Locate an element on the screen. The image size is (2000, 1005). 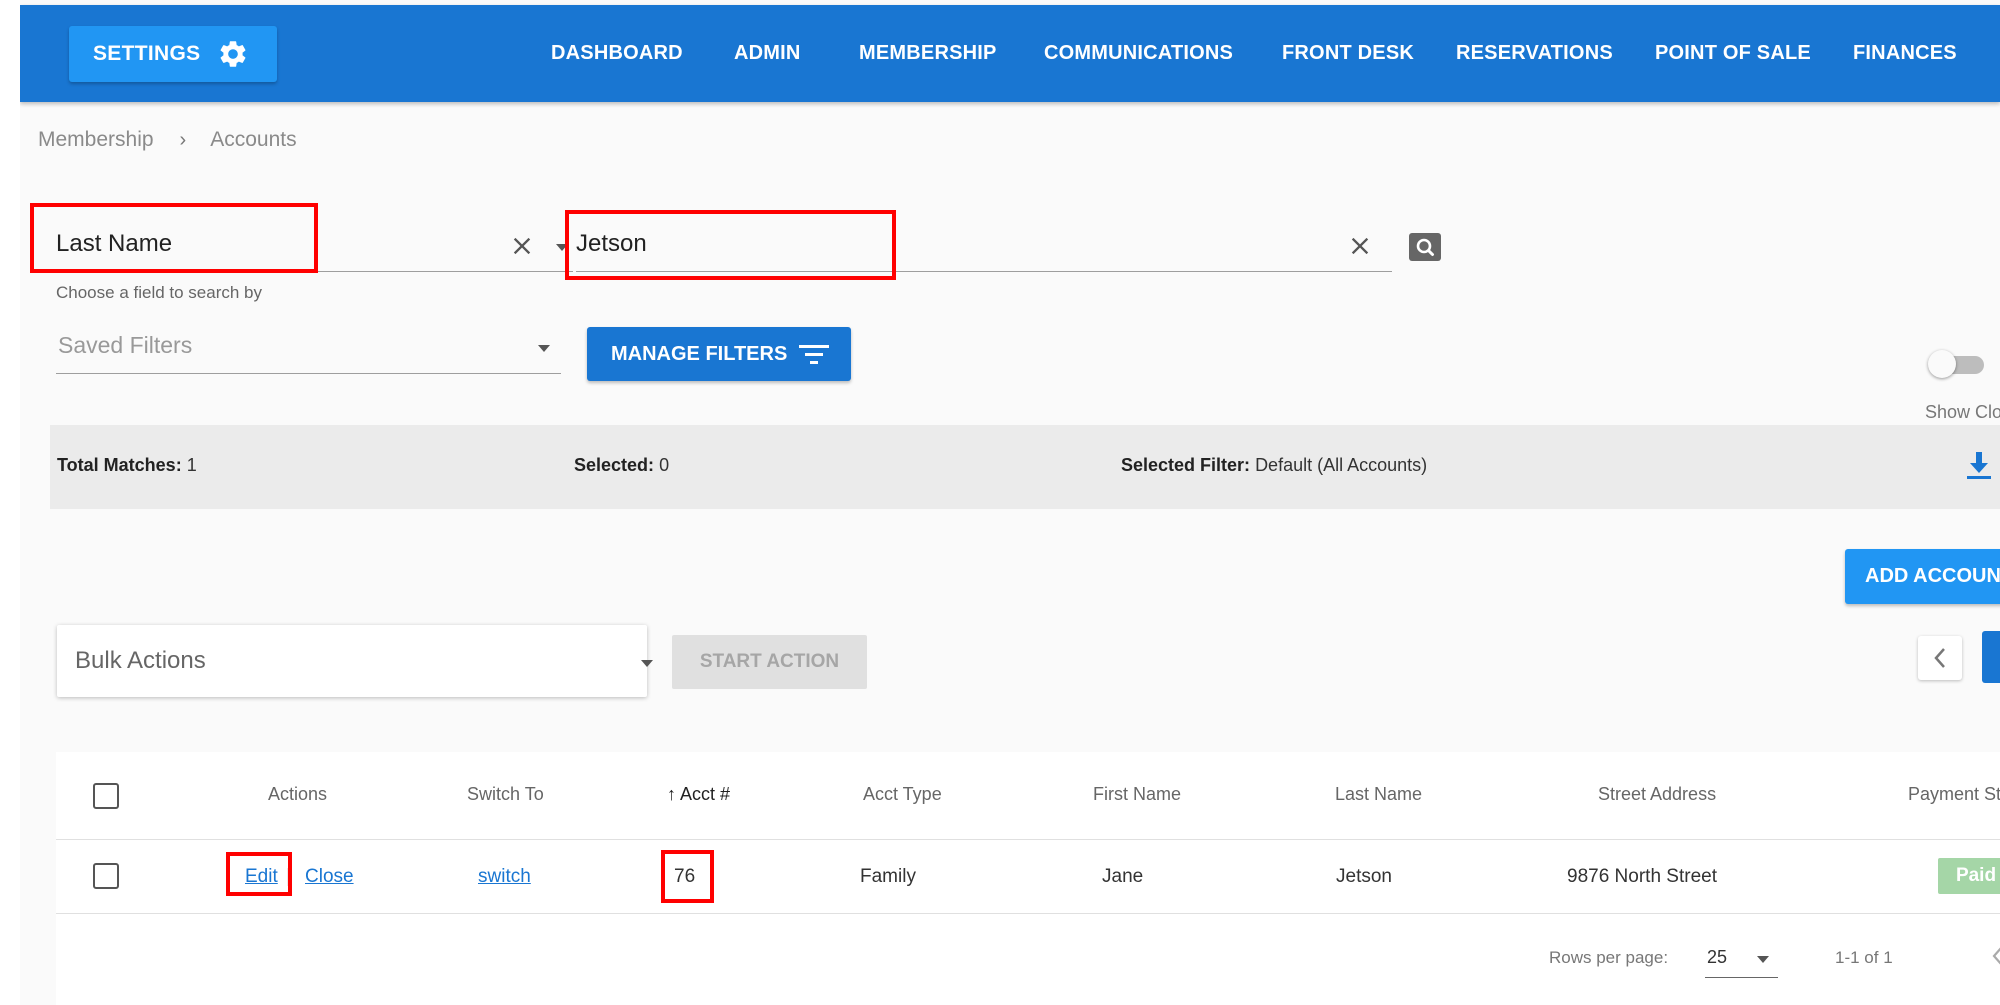
street-address-cell: 9876 North Street is located at coordinates (1642, 876).